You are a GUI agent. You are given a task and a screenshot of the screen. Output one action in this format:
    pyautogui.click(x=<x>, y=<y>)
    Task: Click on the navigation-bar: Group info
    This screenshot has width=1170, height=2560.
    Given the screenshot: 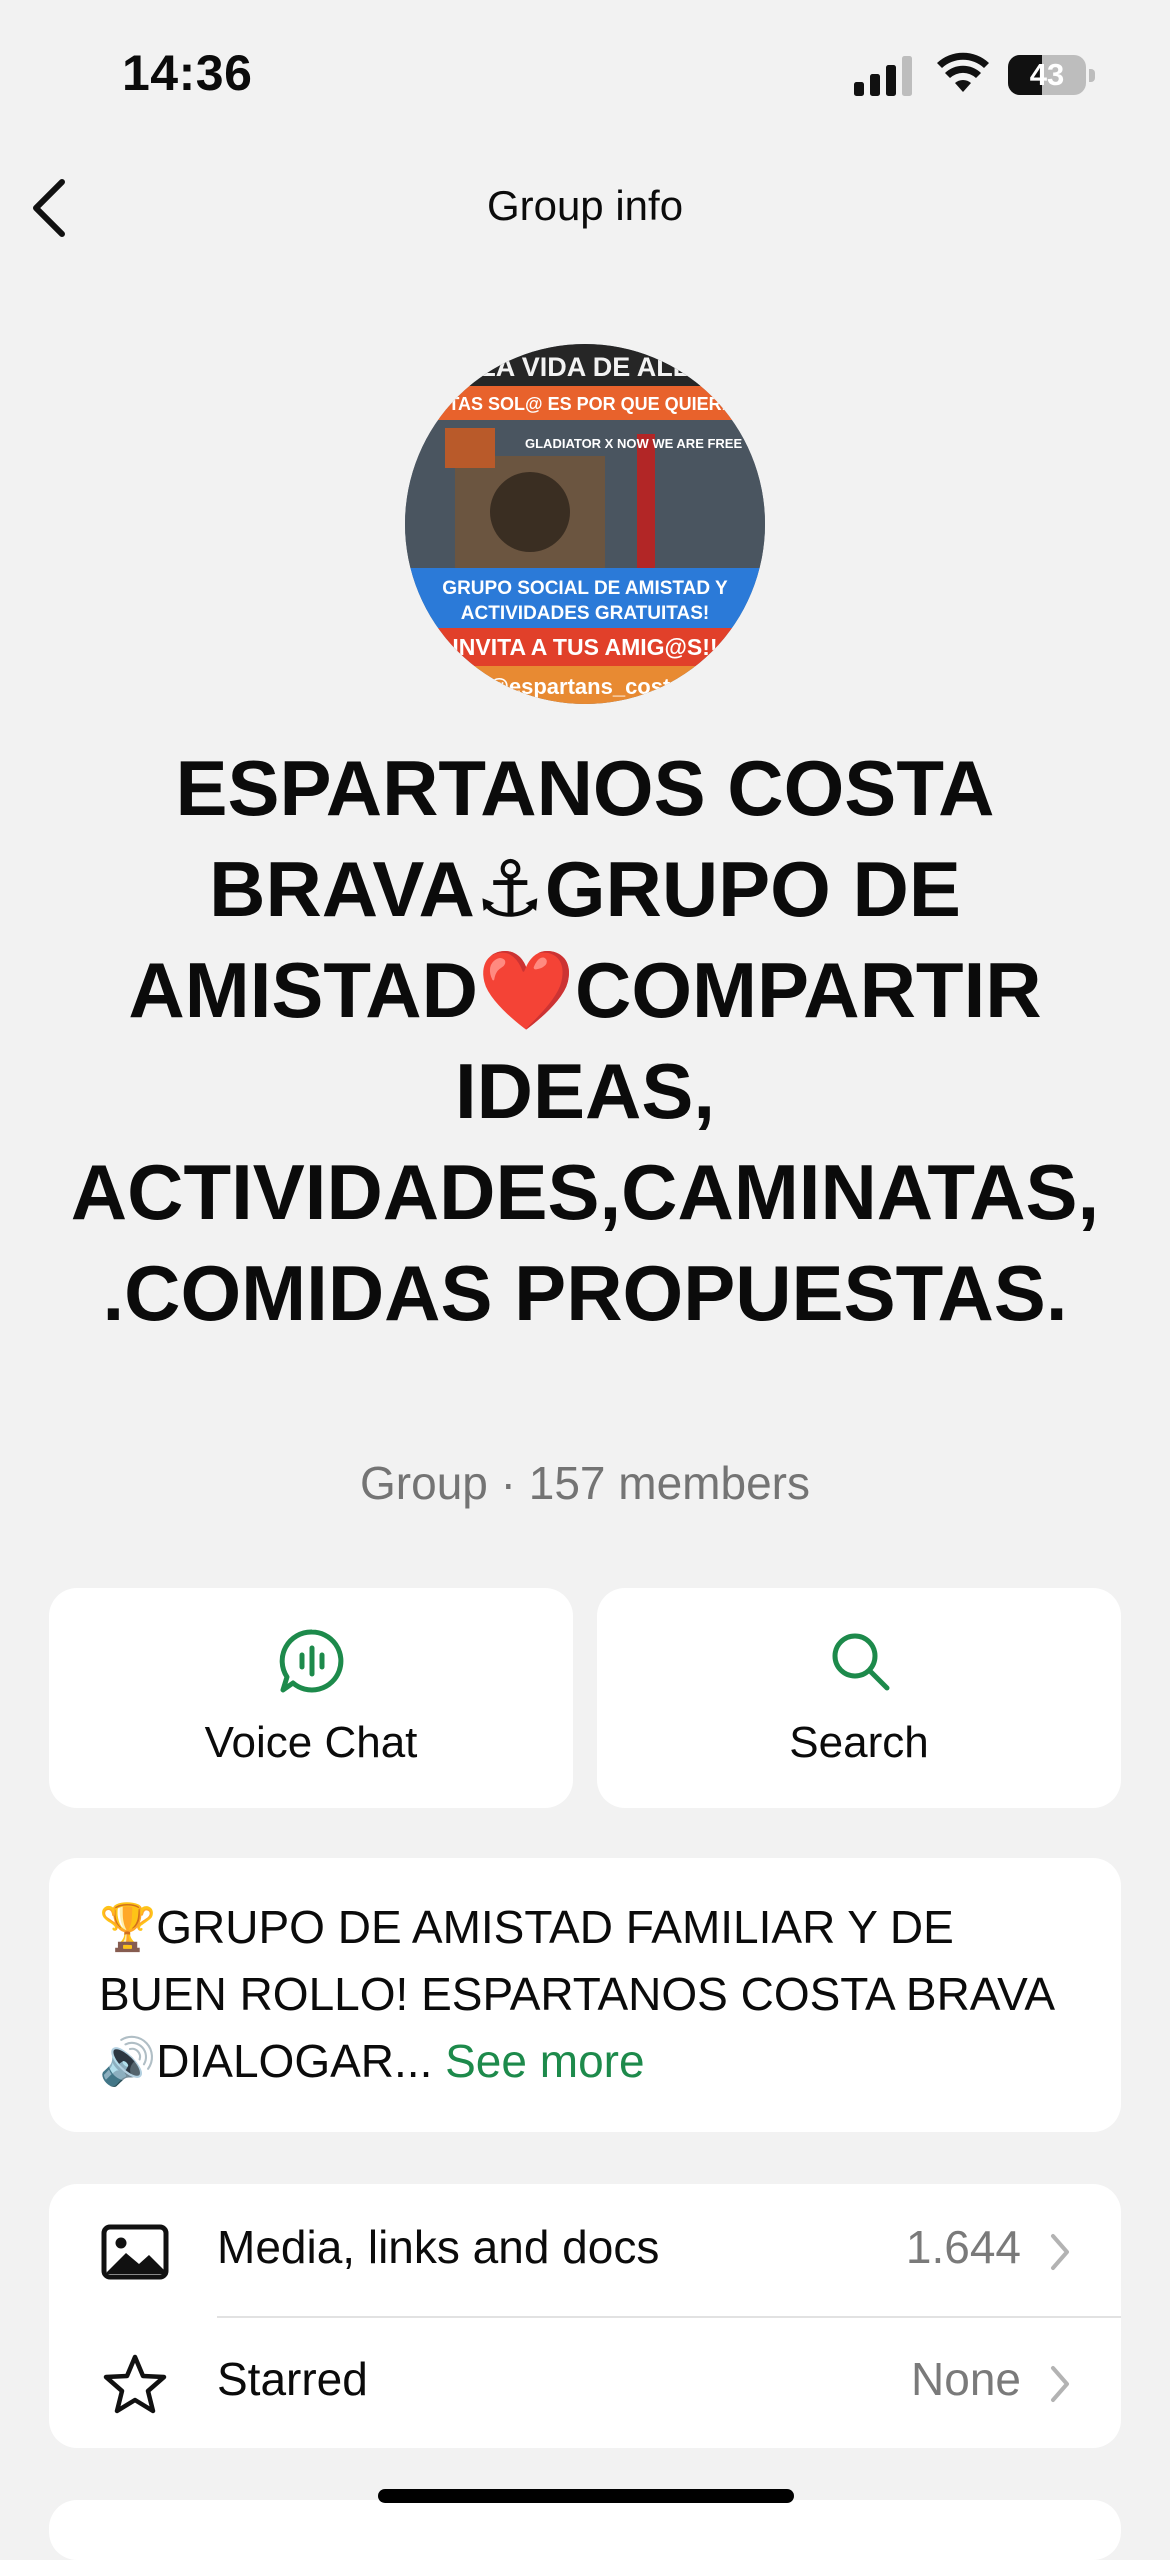 What is the action you would take?
    pyautogui.click(x=585, y=208)
    